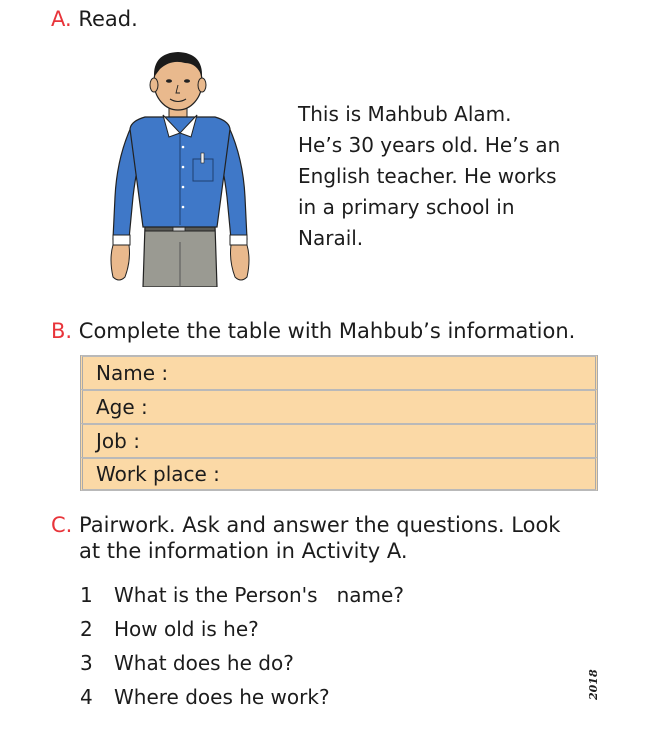 The width and height of the screenshot is (647, 731). What do you see at coordinates (61, 19) in the screenshot?
I see `section-a-letter: A.` at bounding box center [61, 19].